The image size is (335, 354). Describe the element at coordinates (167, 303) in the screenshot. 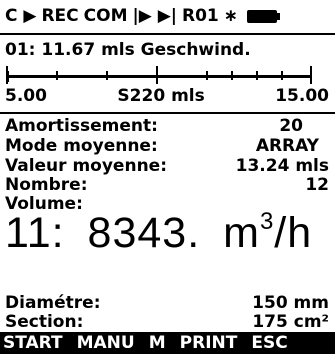

I see `dim-row: Diamétre: 150 mm` at that location.